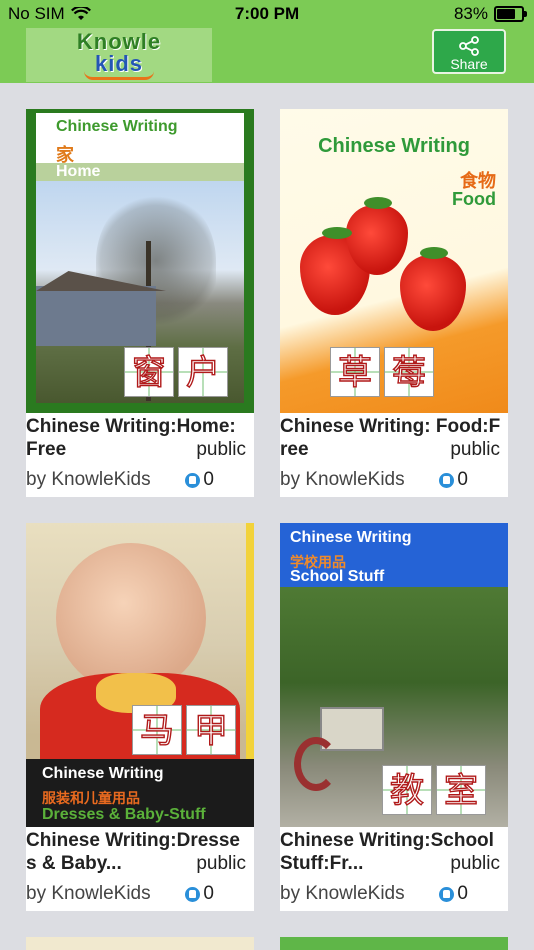 The image size is (534, 950). I want to click on share-icon, so click(469, 46).